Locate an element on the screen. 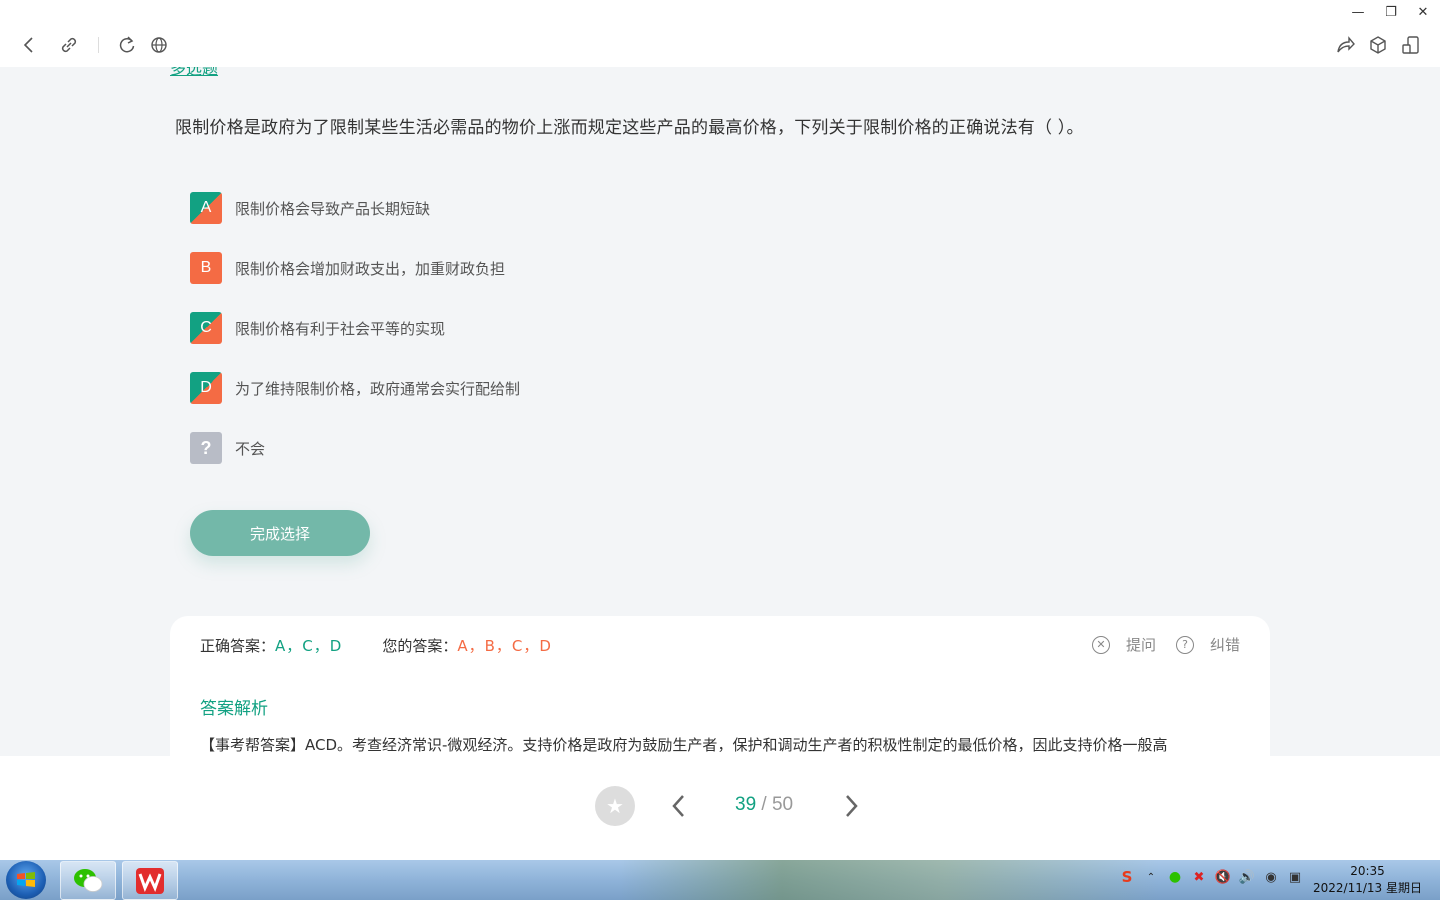  option-a-text: 限制价格会导致产品长期短缺 is located at coordinates (333, 208).